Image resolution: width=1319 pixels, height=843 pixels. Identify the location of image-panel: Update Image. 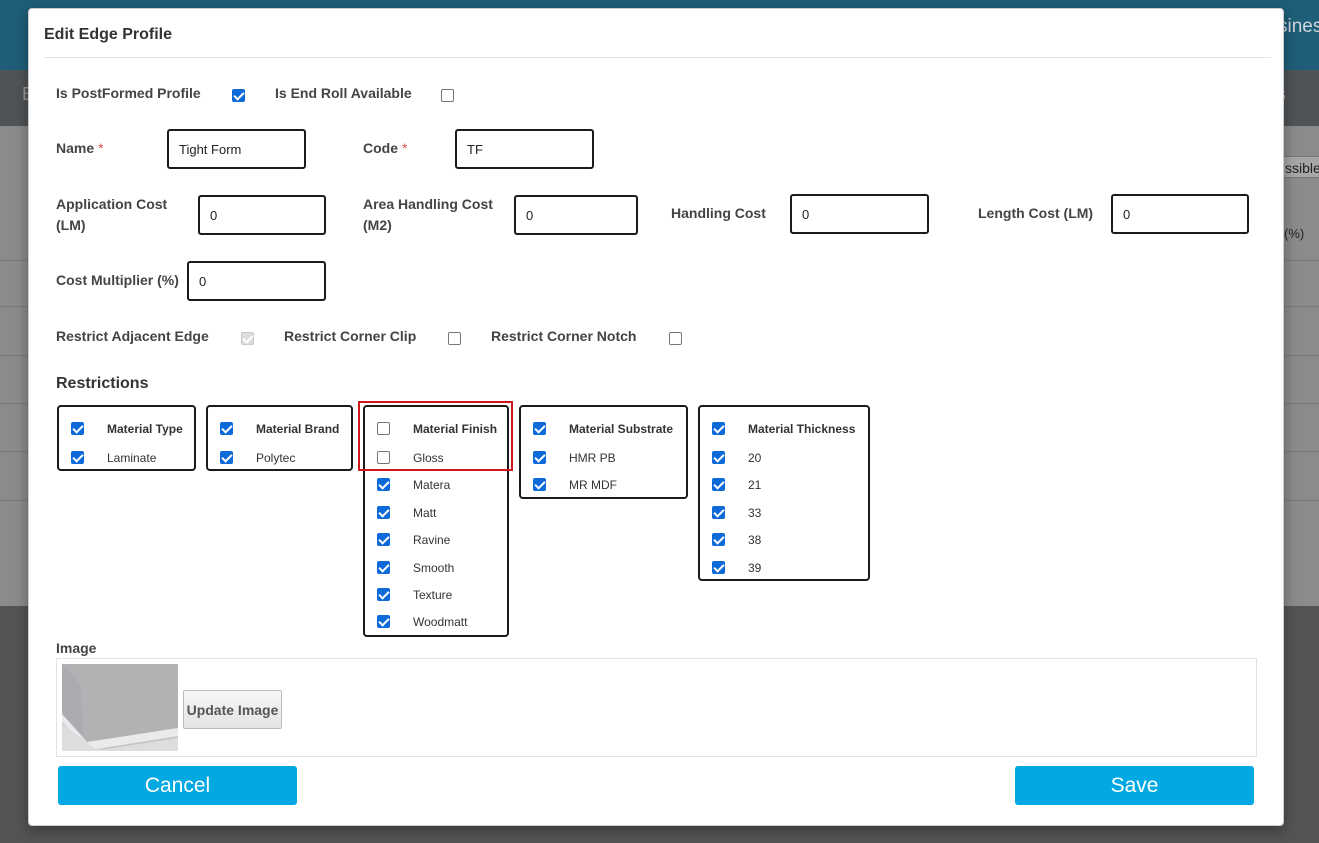
(656, 707).